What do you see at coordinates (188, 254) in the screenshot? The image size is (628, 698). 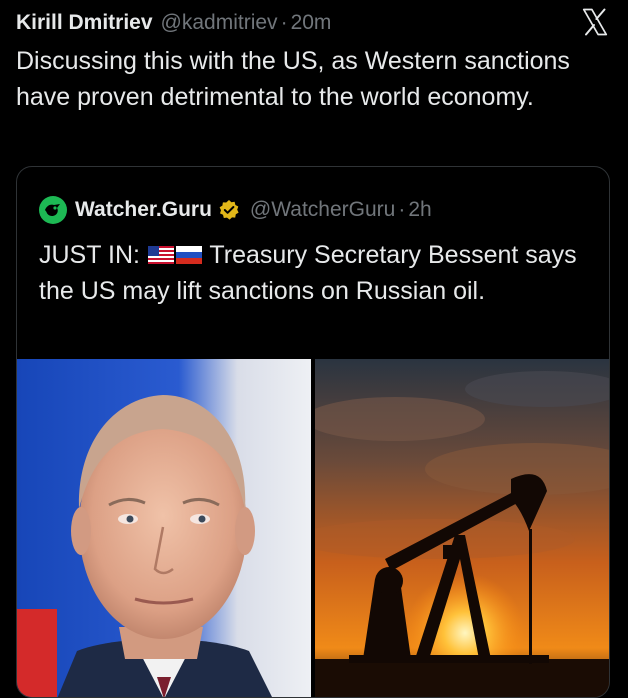 I see `russia-flag-icon` at bounding box center [188, 254].